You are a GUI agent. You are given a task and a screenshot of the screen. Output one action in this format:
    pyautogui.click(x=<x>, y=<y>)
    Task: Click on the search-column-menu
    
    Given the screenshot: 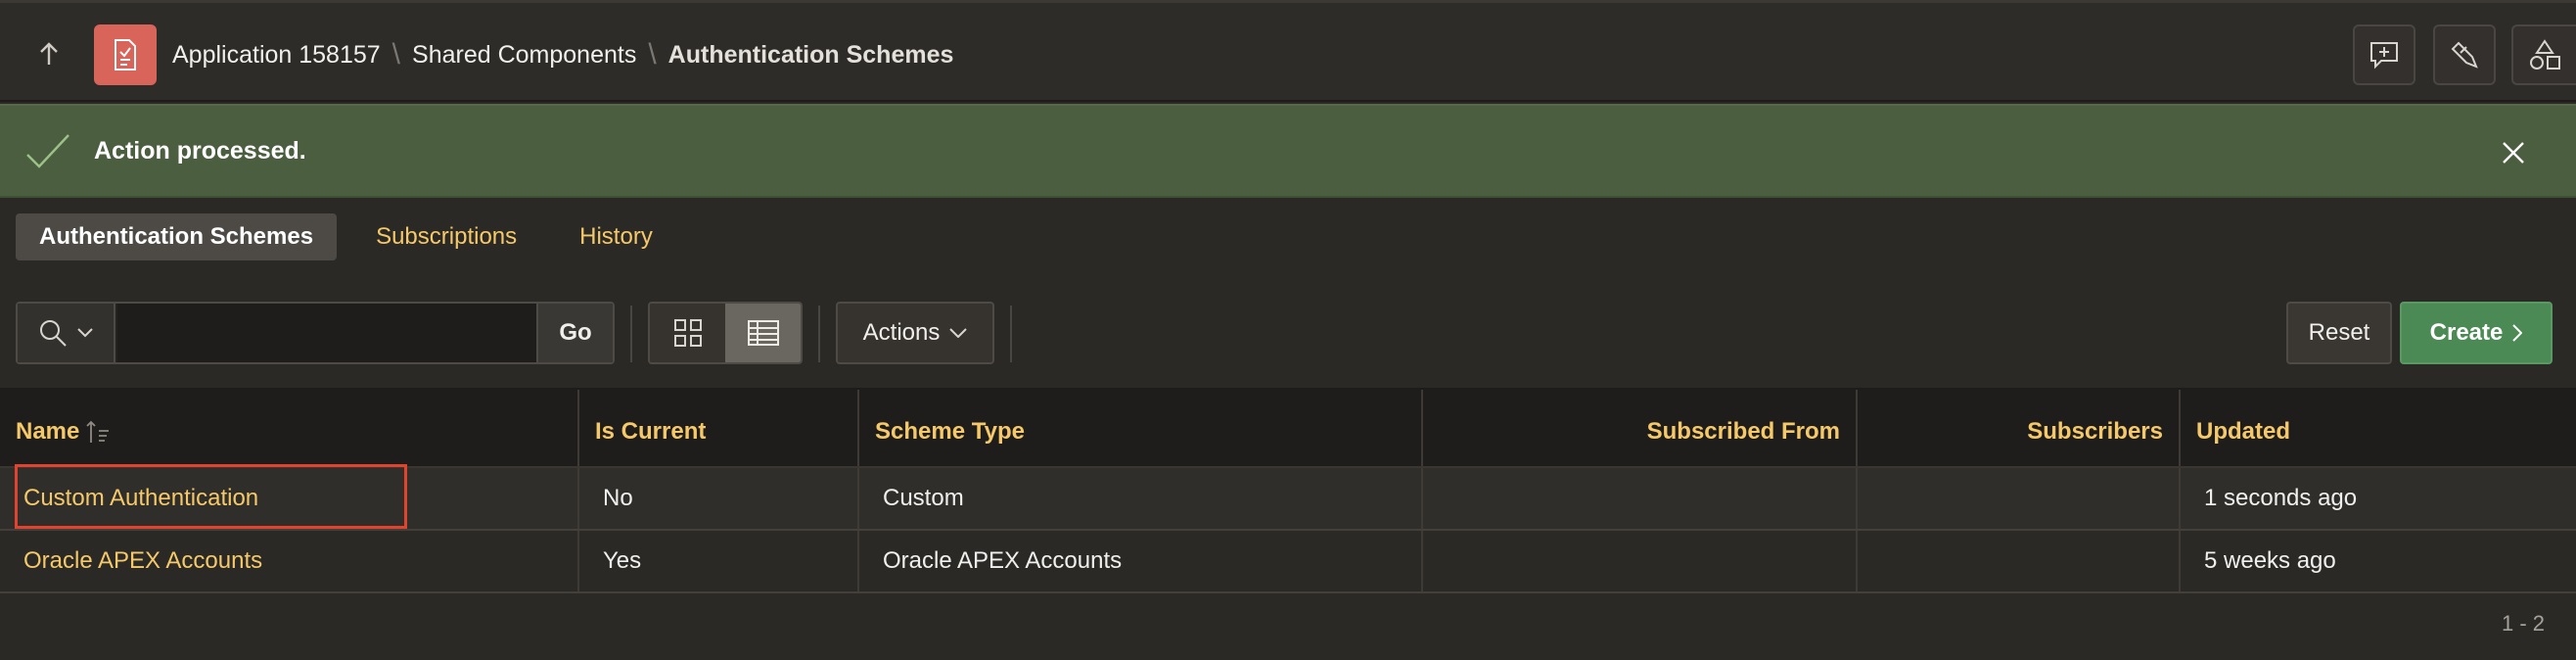 What is the action you would take?
    pyautogui.click(x=66, y=333)
    